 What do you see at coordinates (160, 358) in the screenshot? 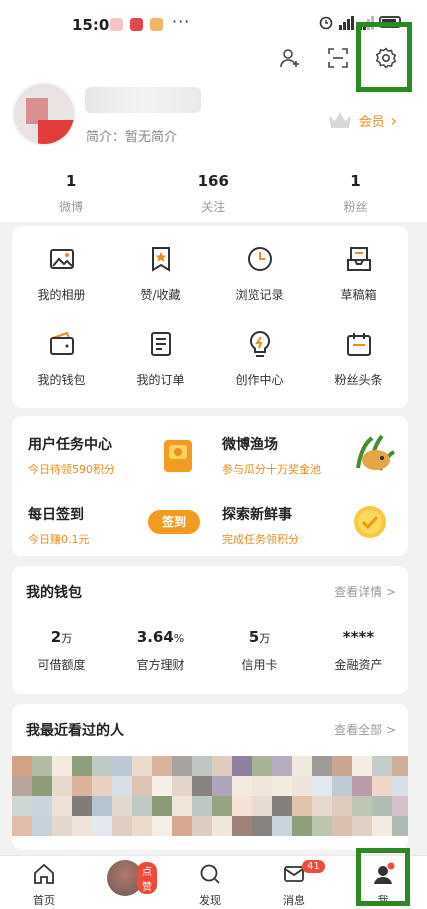
I see `grid-item-orders: 我的订单` at bounding box center [160, 358].